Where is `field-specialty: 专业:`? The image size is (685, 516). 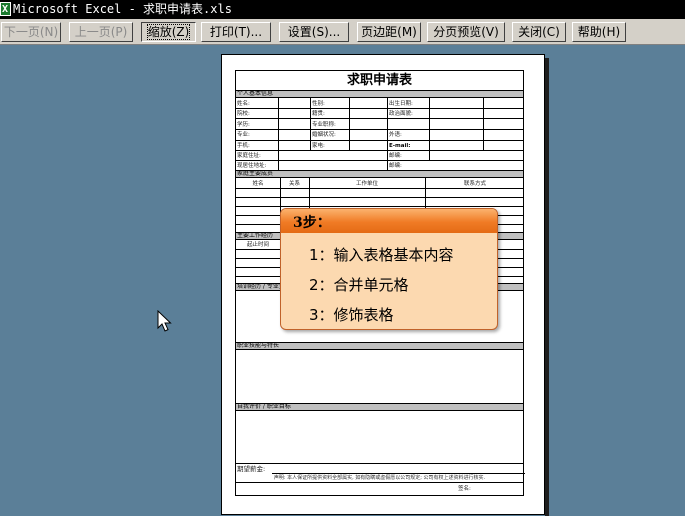
field-specialty: 专业: is located at coordinates (243, 135).